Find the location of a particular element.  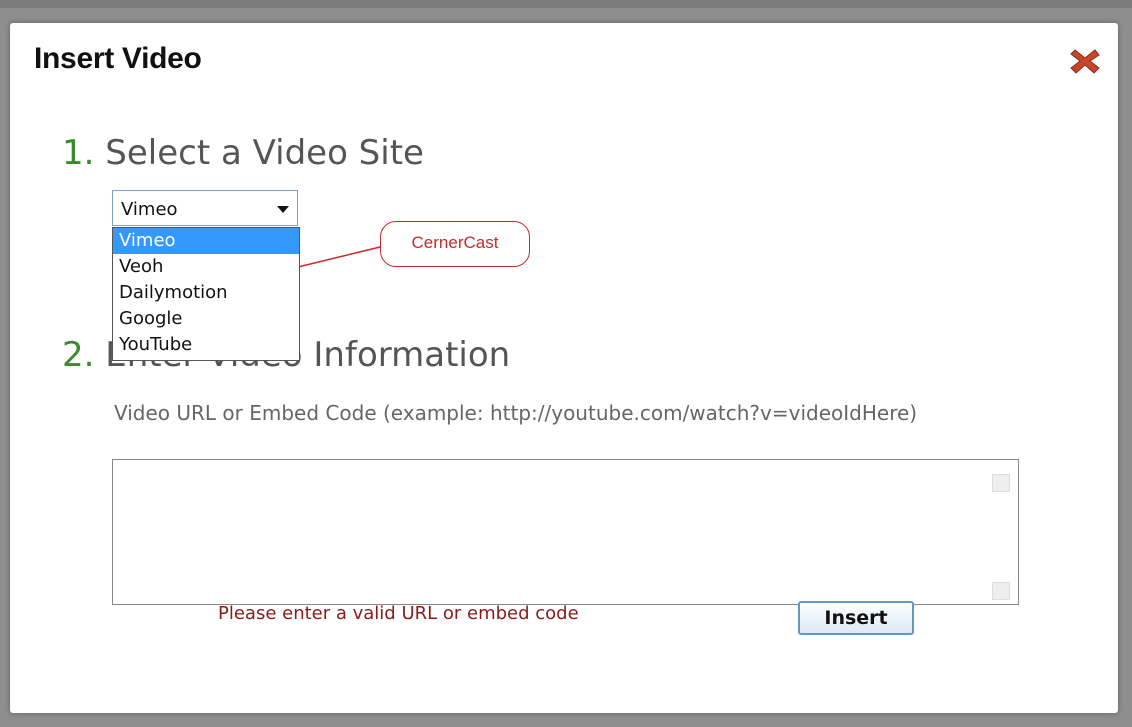

video-site-dropdown-list: Vimeo Veoh Dailymotion Google YouTube is located at coordinates (206, 294).